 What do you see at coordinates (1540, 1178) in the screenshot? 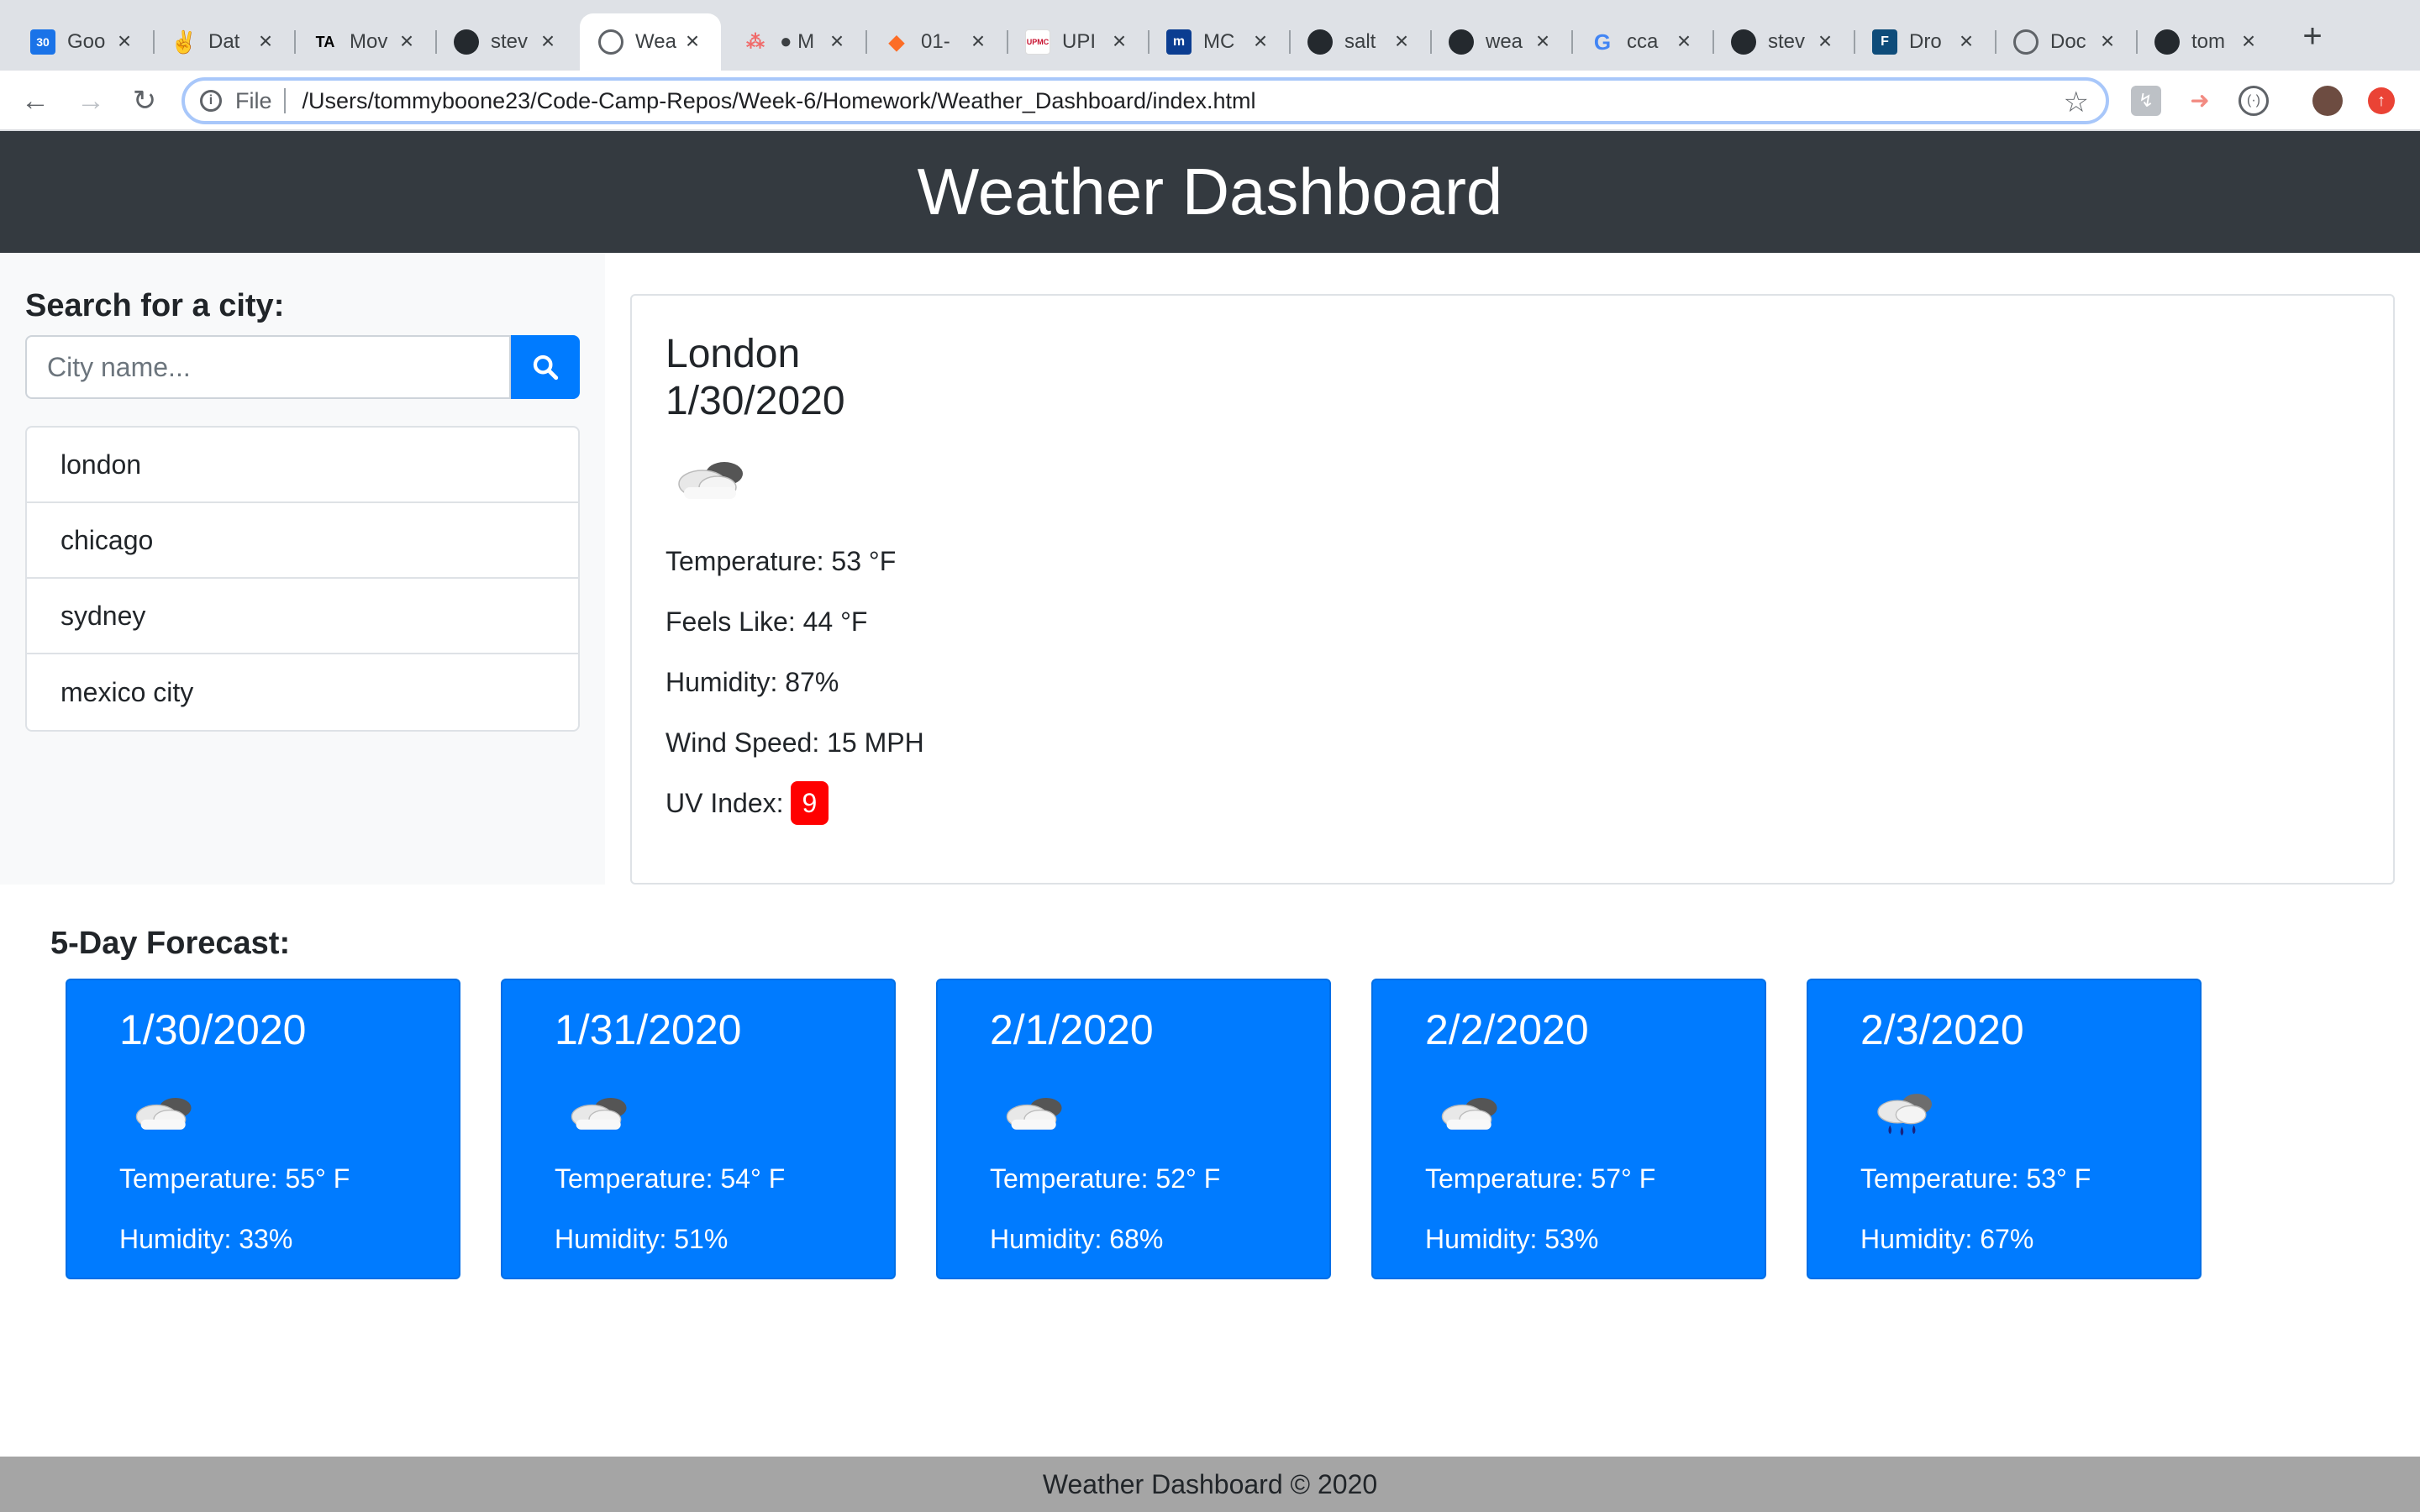
I see `forecast-temperature: Temperature: 57° F` at bounding box center [1540, 1178].